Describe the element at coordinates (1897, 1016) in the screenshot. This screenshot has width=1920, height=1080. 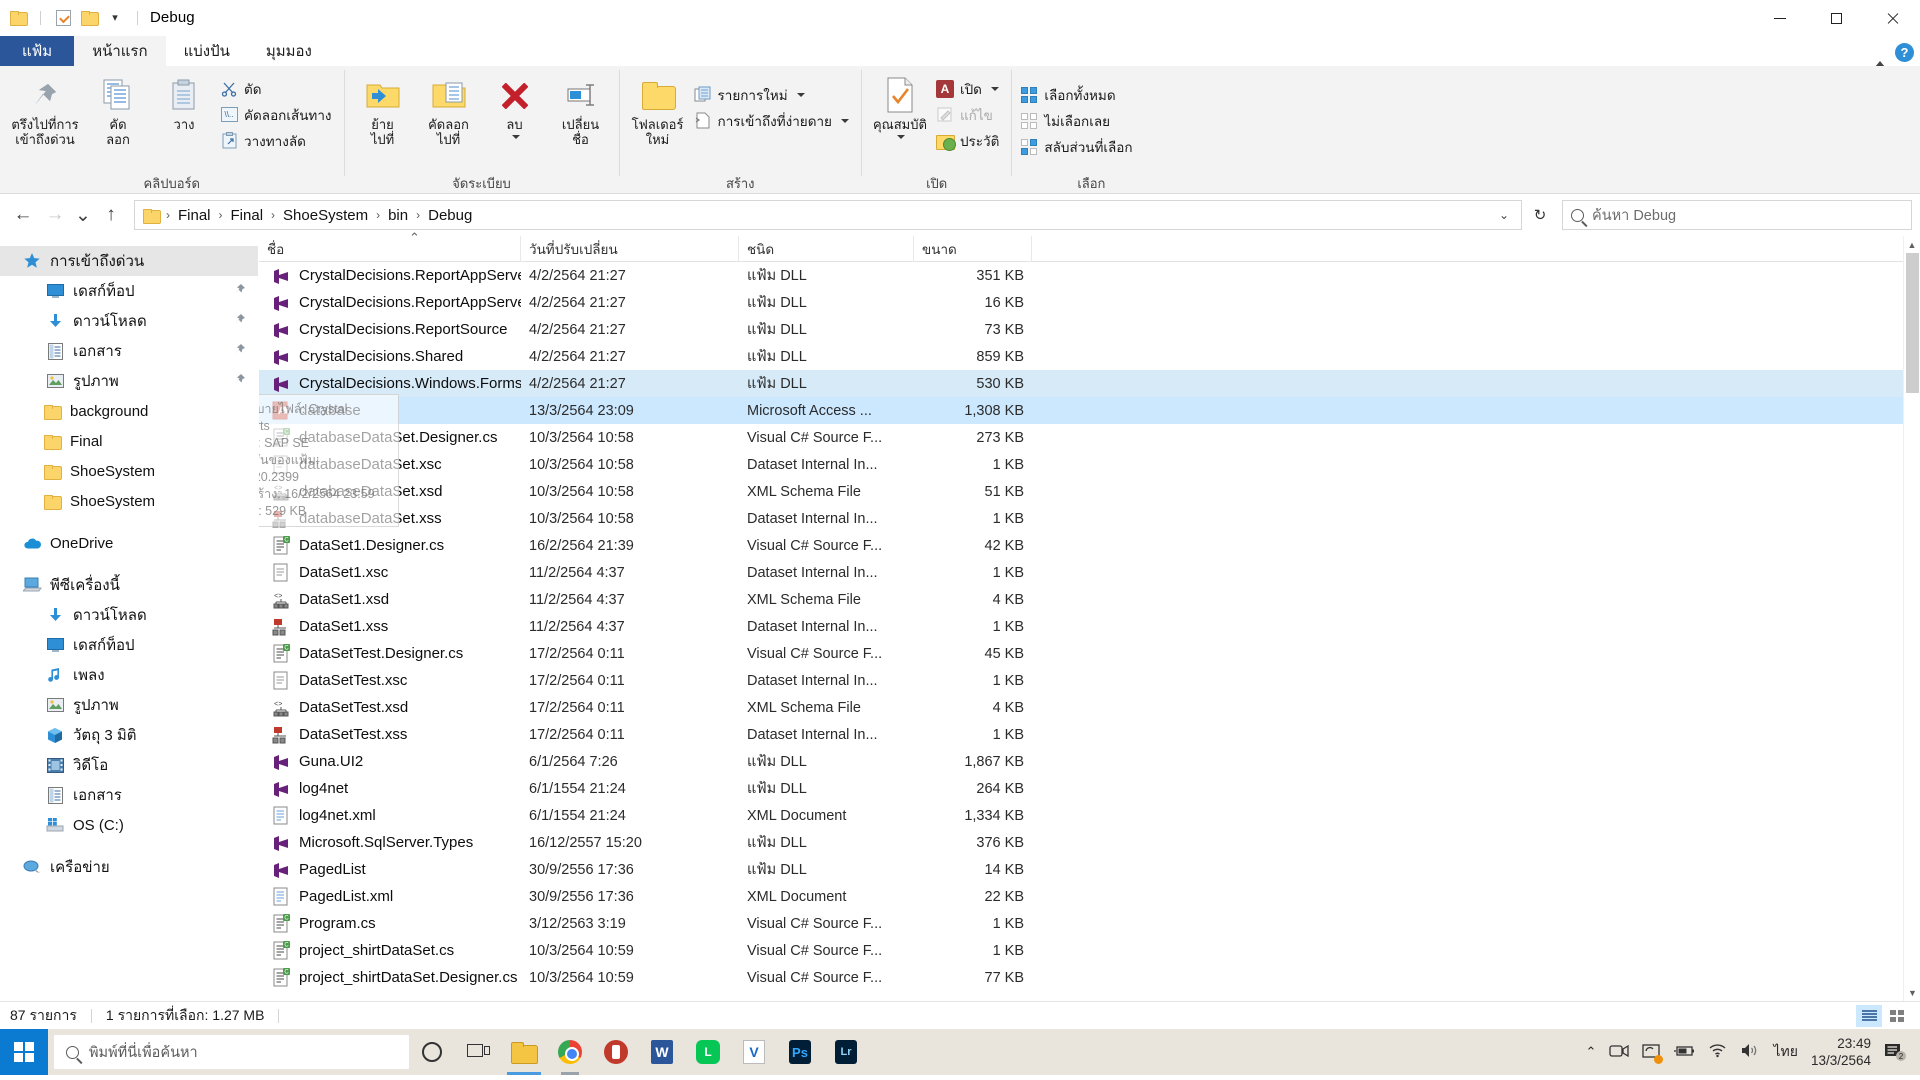
I see `large-icons-view-button` at that location.